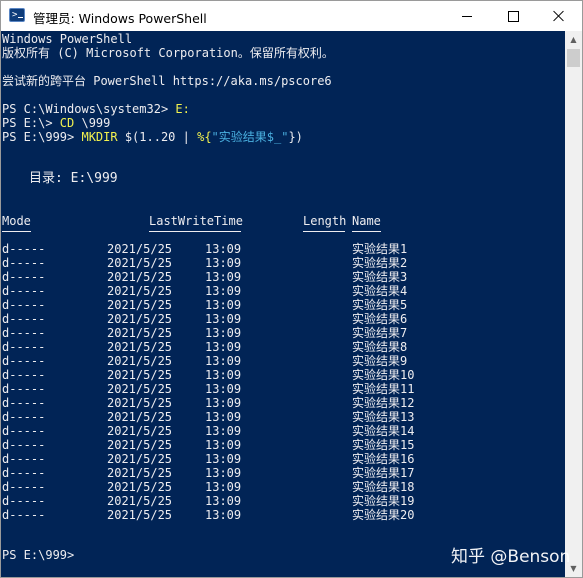 The height and width of the screenshot is (578, 583). I want to click on prompt-text: PS E:\>, so click(31, 123).